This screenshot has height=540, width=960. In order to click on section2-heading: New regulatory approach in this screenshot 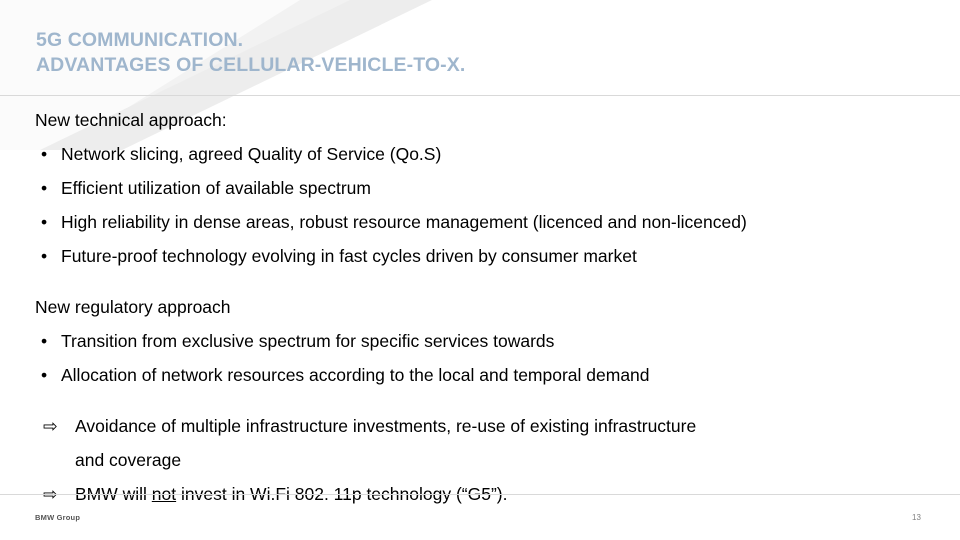, I will do `click(133, 307)`.